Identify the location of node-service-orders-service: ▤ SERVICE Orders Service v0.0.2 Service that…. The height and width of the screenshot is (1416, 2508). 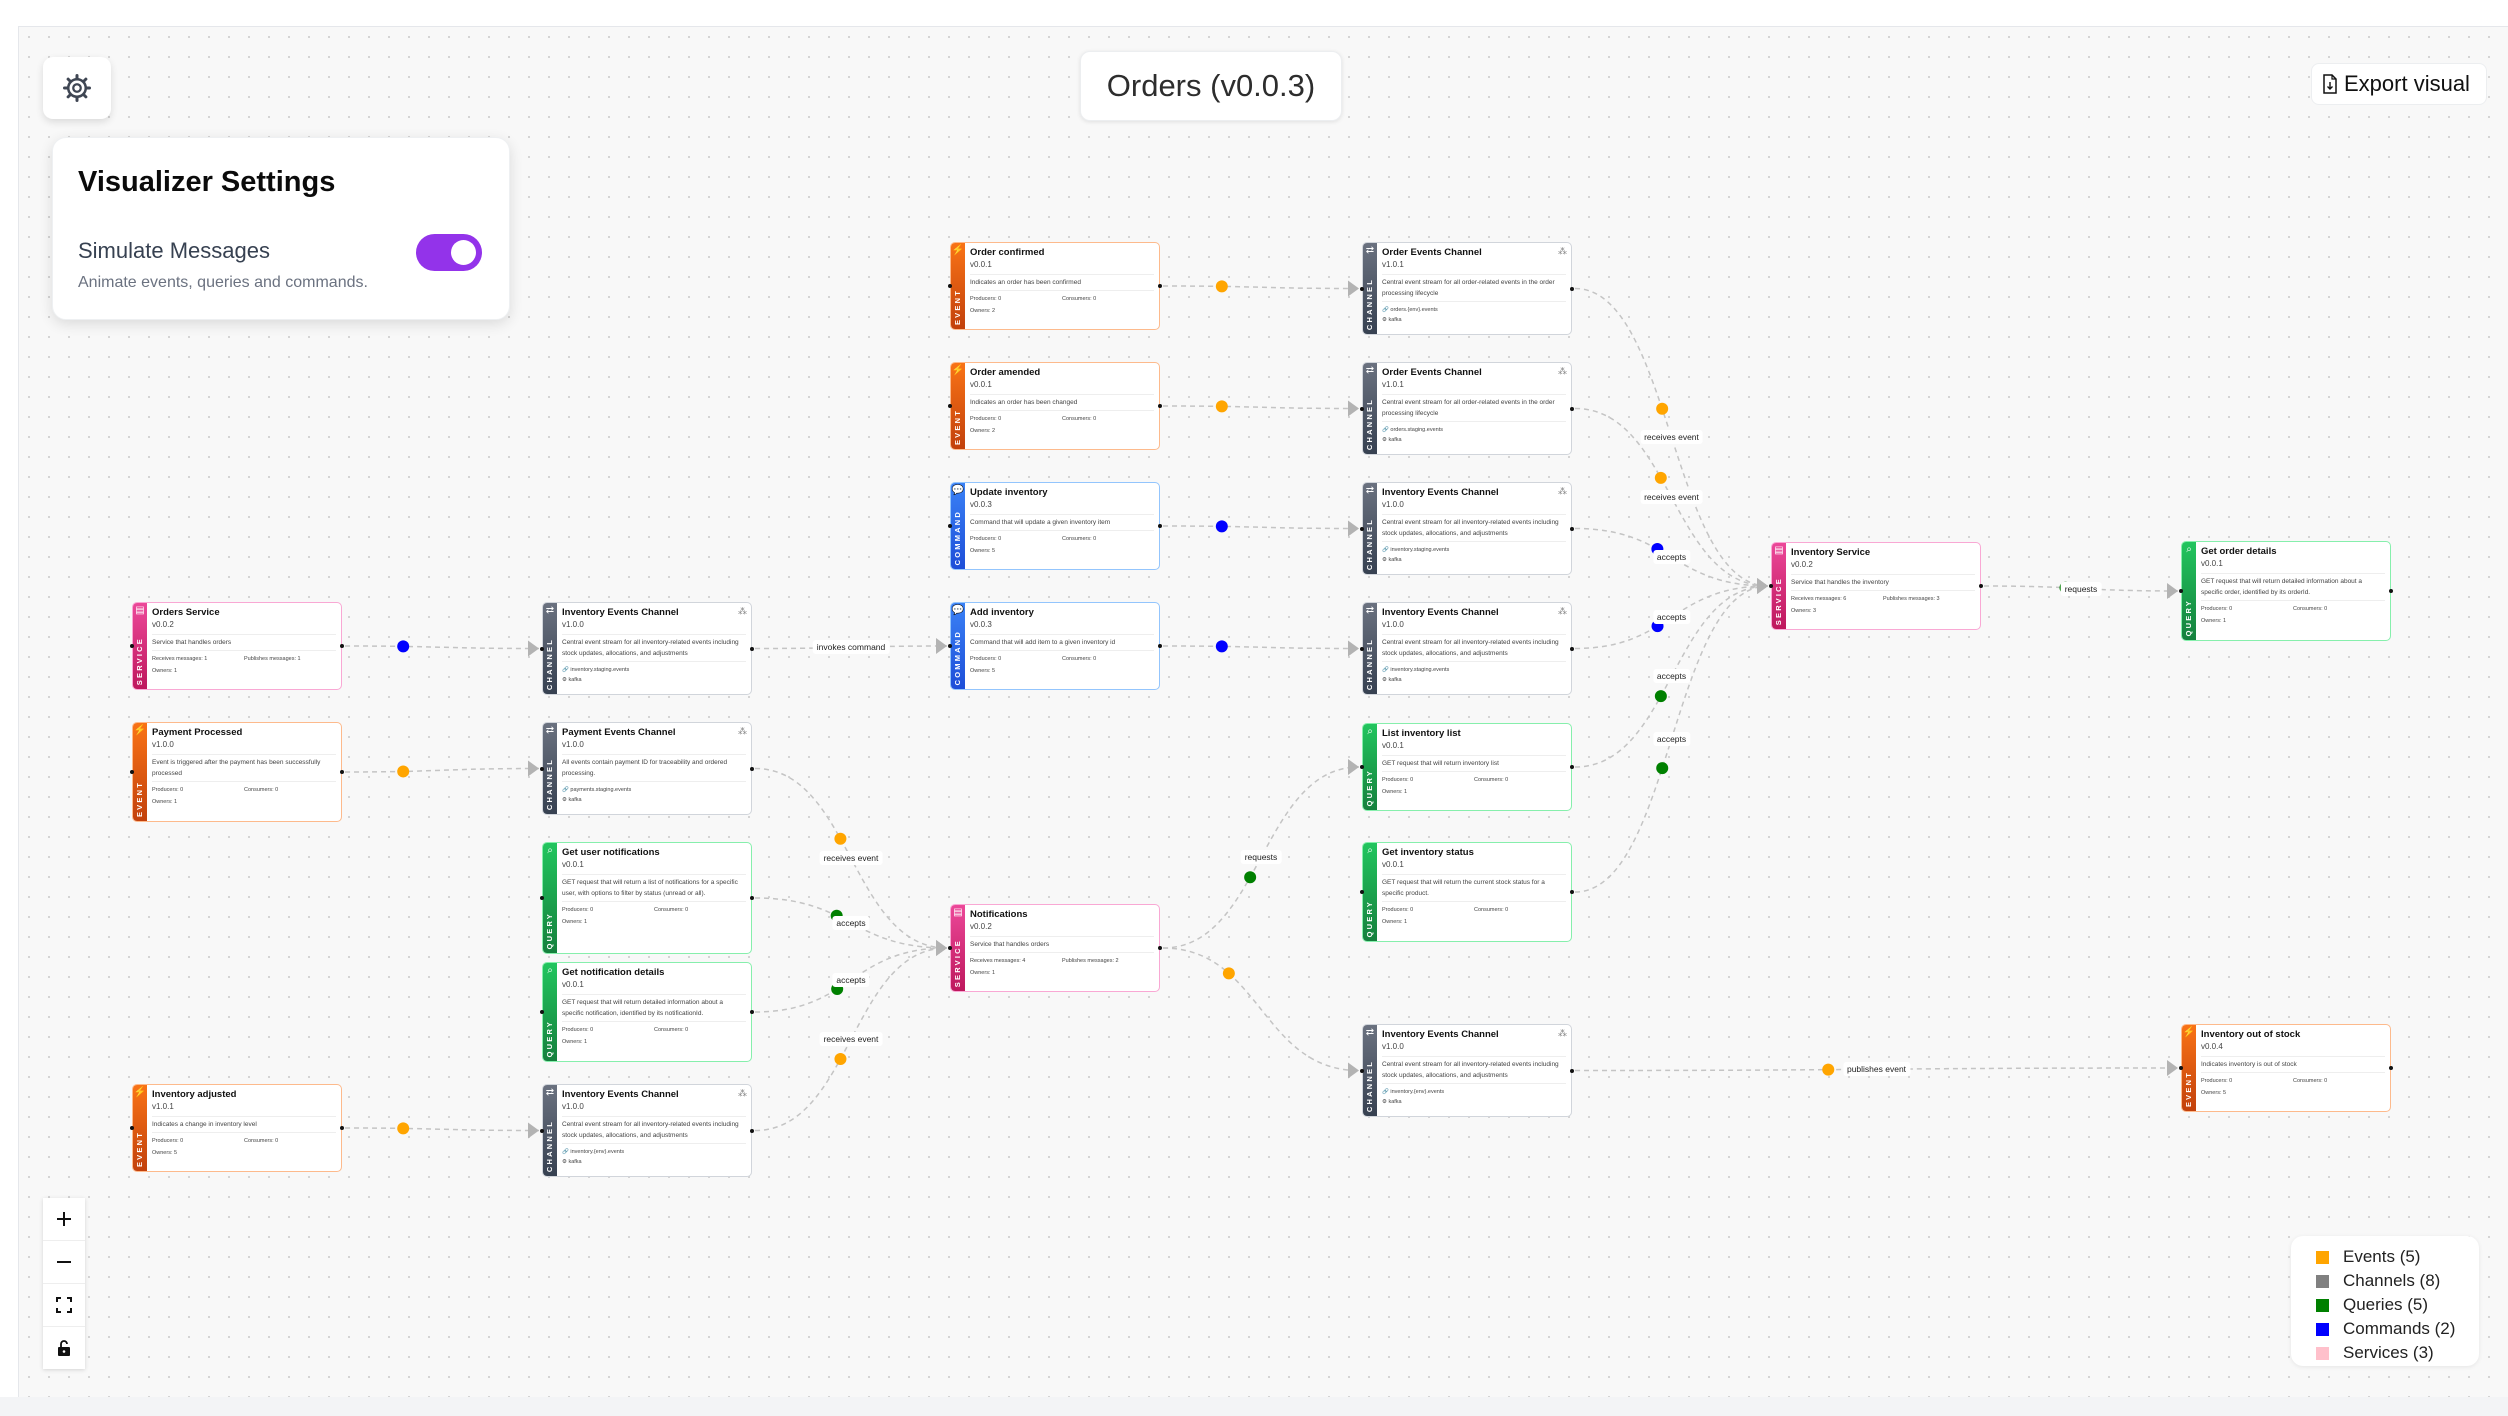
(237, 646).